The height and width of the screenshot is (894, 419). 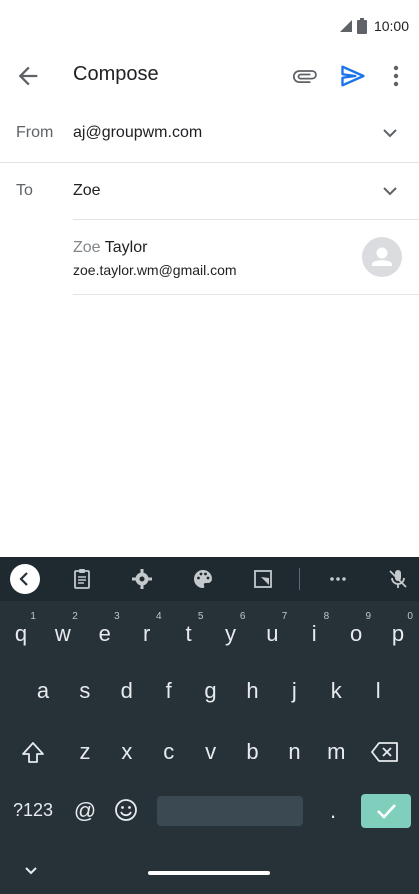 I want to click on key-label: p, so click(x=398, y=633).